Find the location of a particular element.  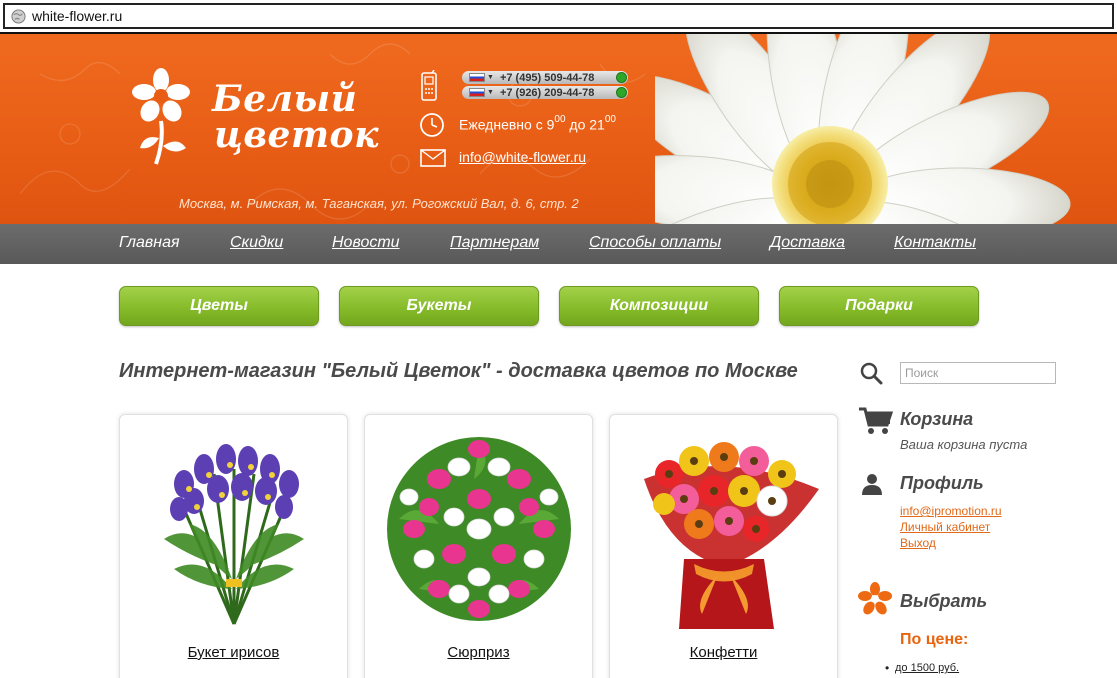

tulip-bouquet-image is located at coordinates (479, 529).